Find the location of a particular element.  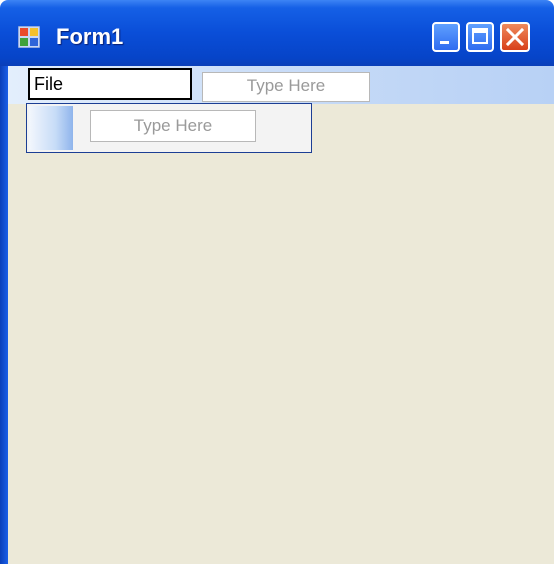

maximize-icon is located at coordinates (480, 36).